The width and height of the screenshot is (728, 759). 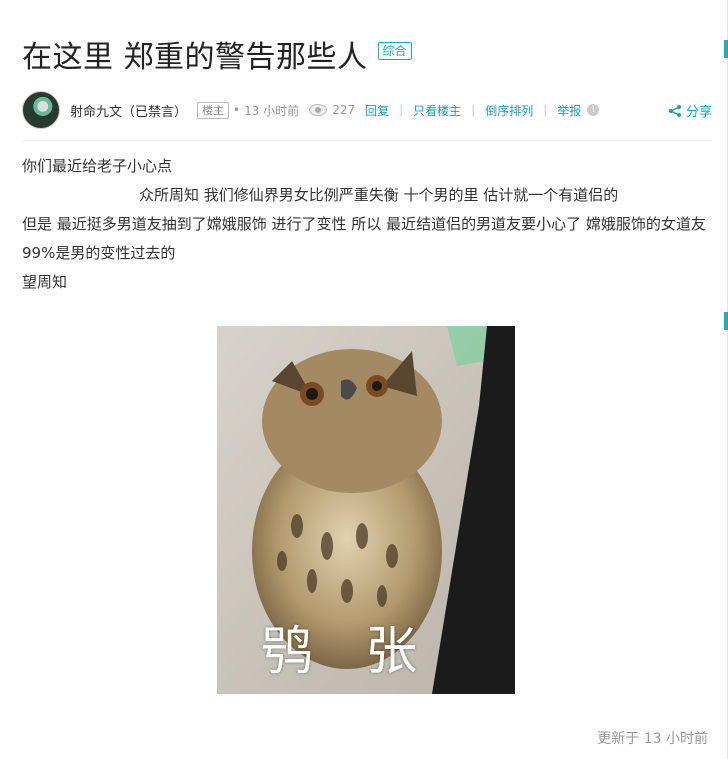 I want to click on title-row: 在这里 郑重的警告那些人 综合, so click(x=217, y=58).